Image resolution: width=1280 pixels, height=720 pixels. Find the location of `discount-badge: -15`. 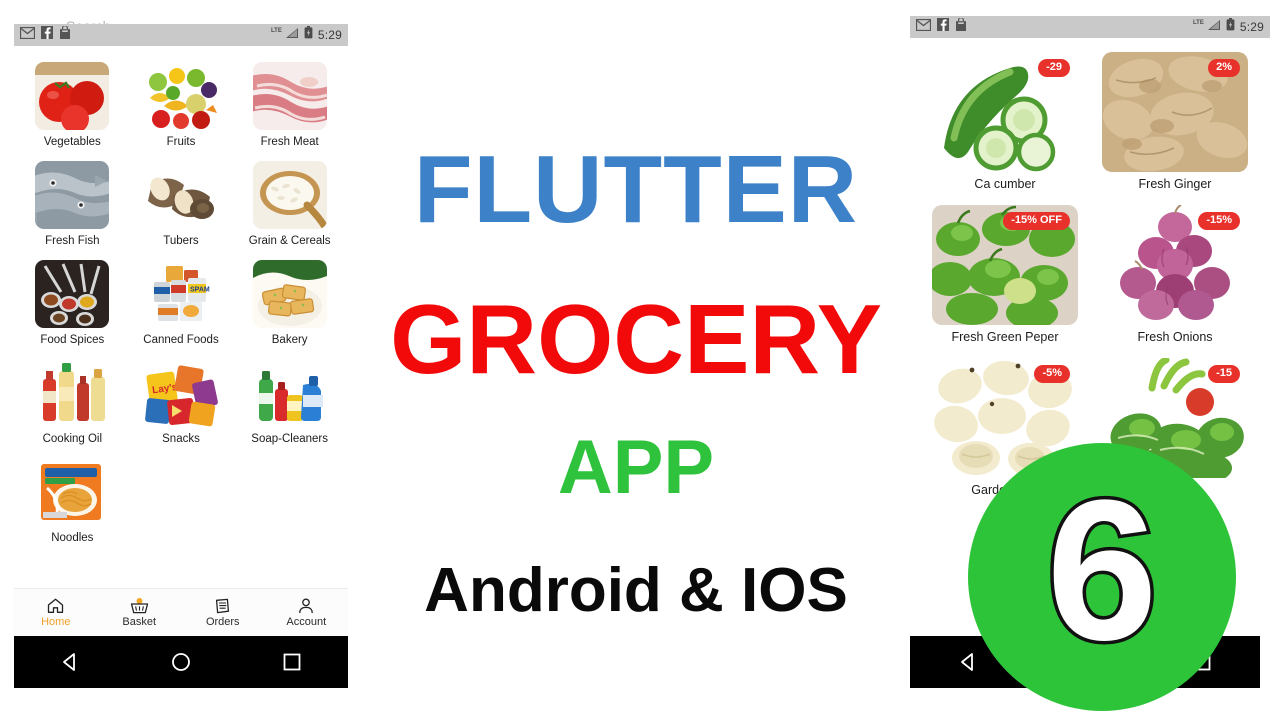

discount-badge: -15 is located at coordinates (1224, 374).